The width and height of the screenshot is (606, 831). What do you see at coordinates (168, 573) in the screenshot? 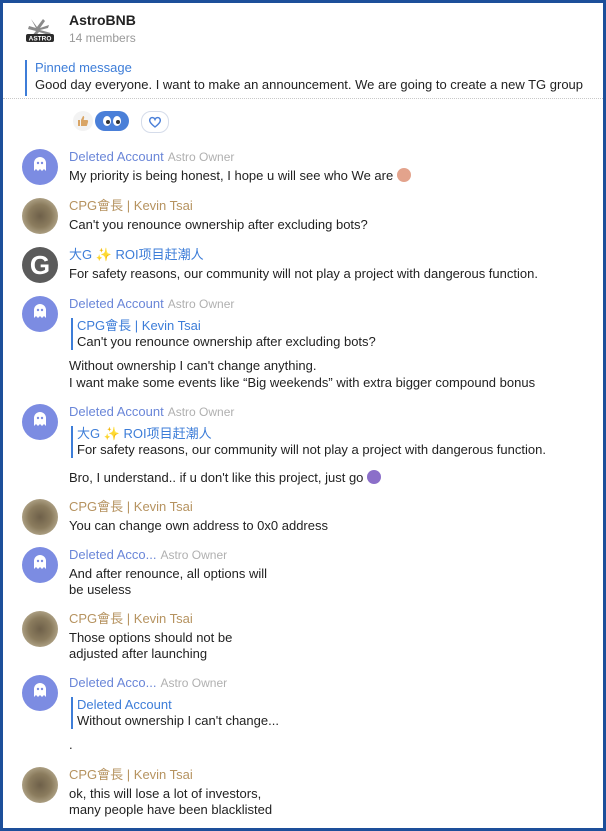
I see `message-text: And after renounce, all options will` at bounding box center [168, 573].